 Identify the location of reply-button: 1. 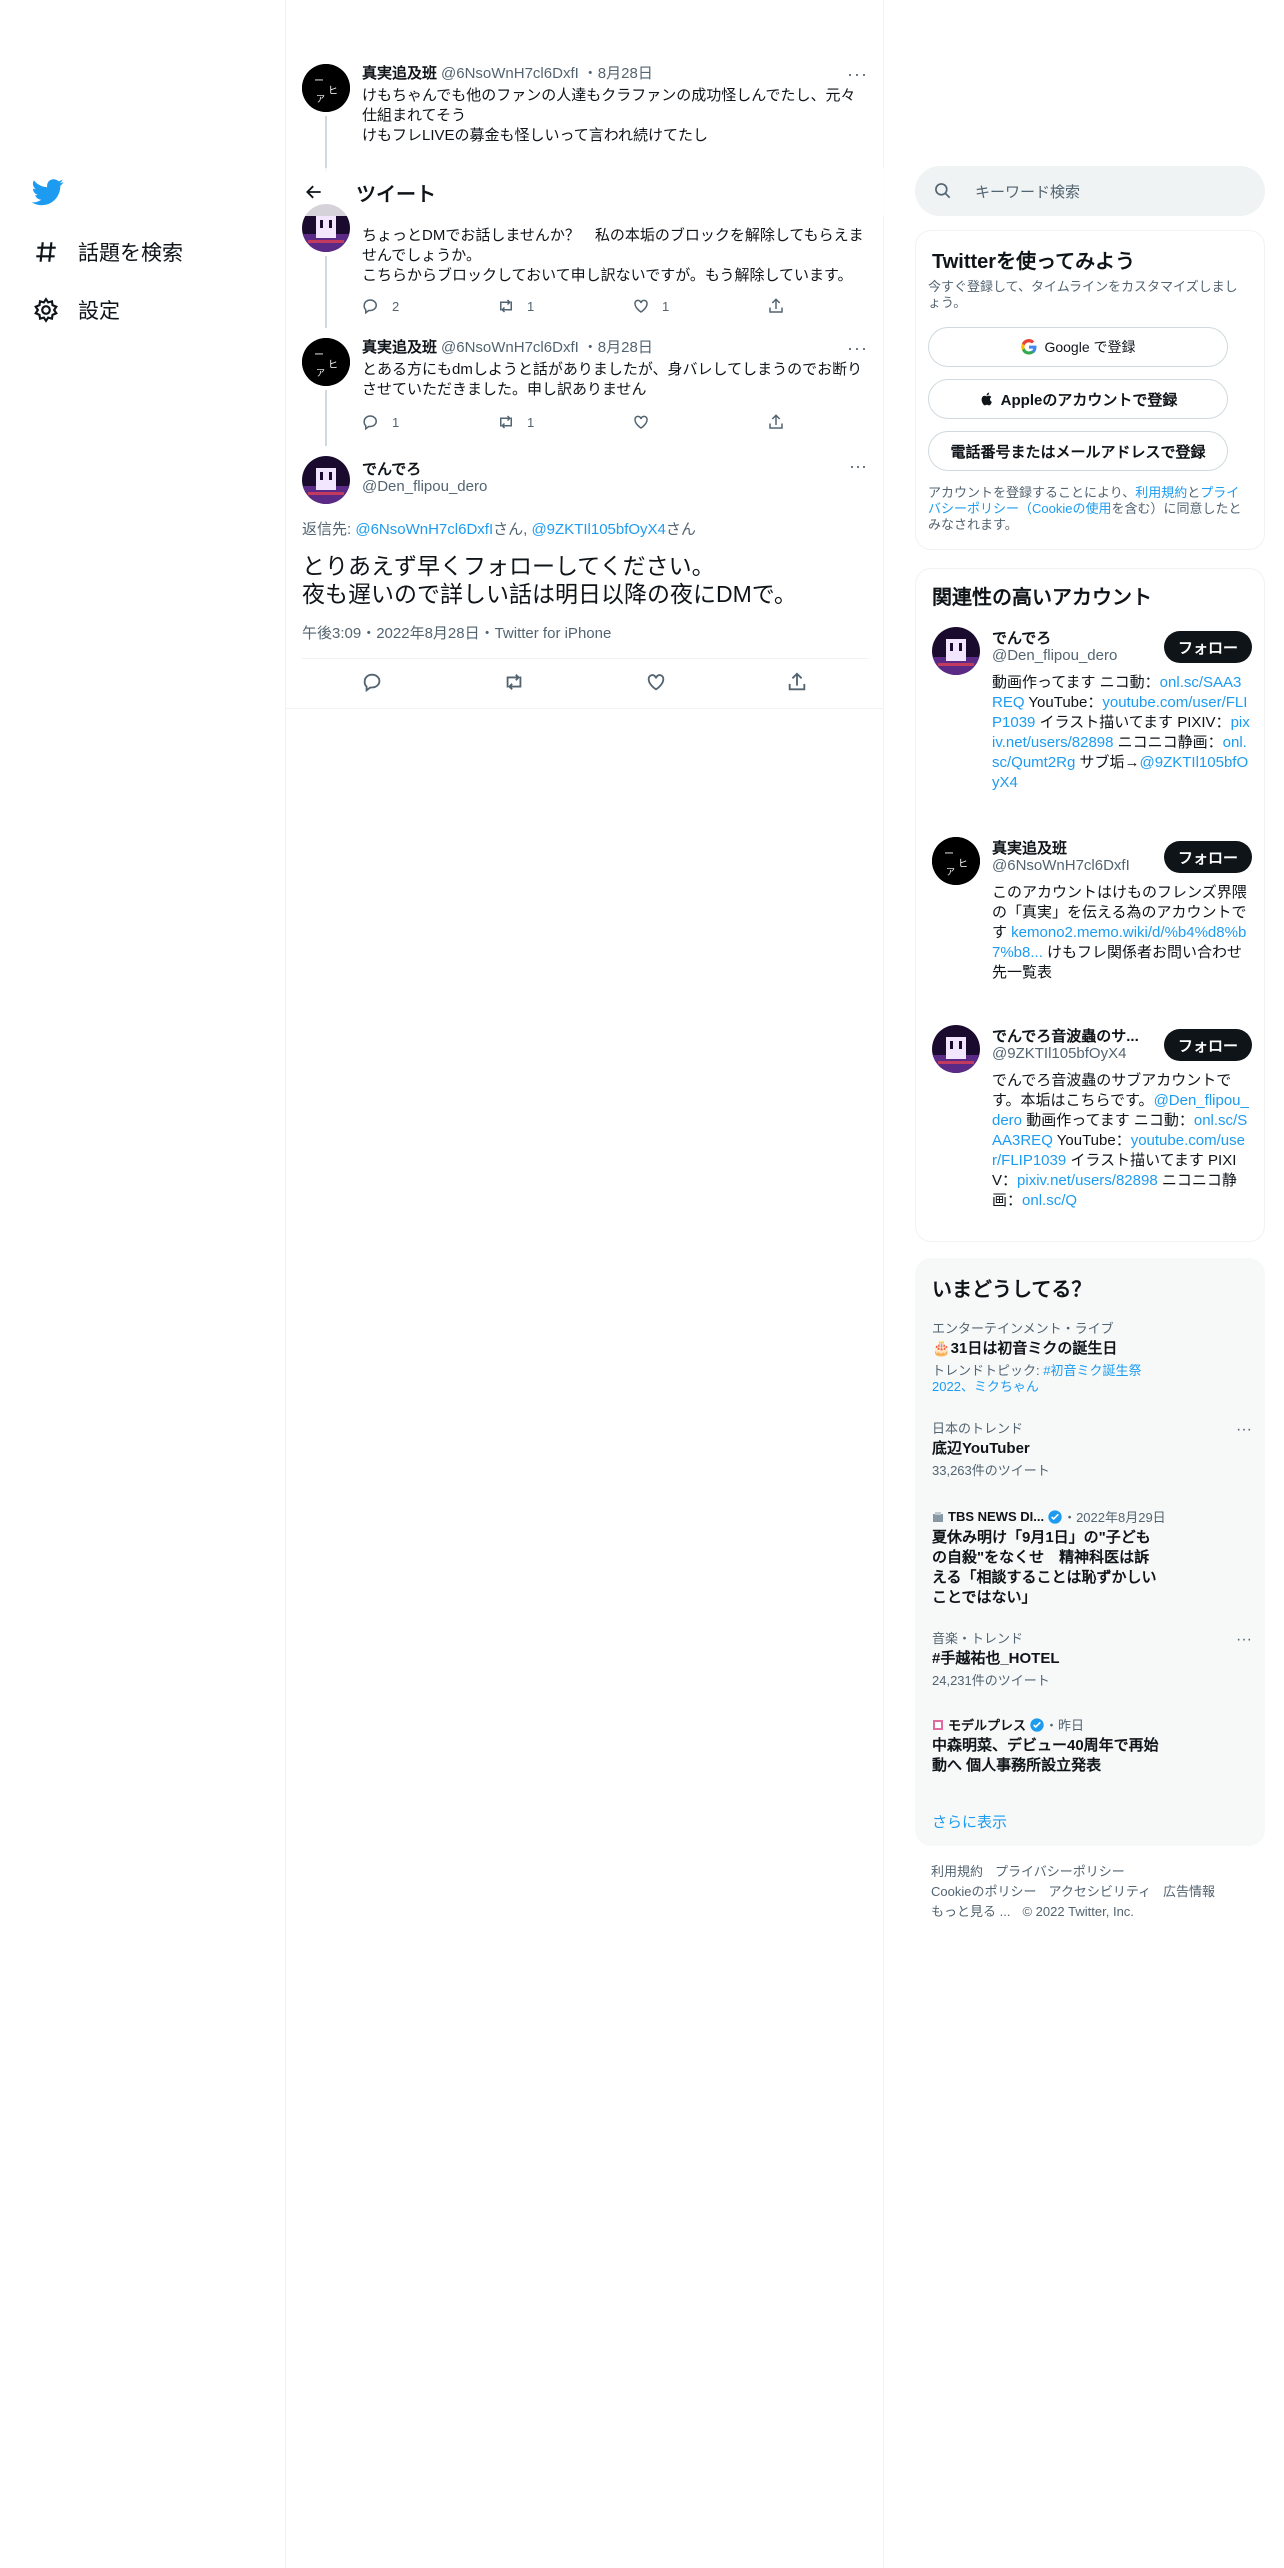
(407, 422).